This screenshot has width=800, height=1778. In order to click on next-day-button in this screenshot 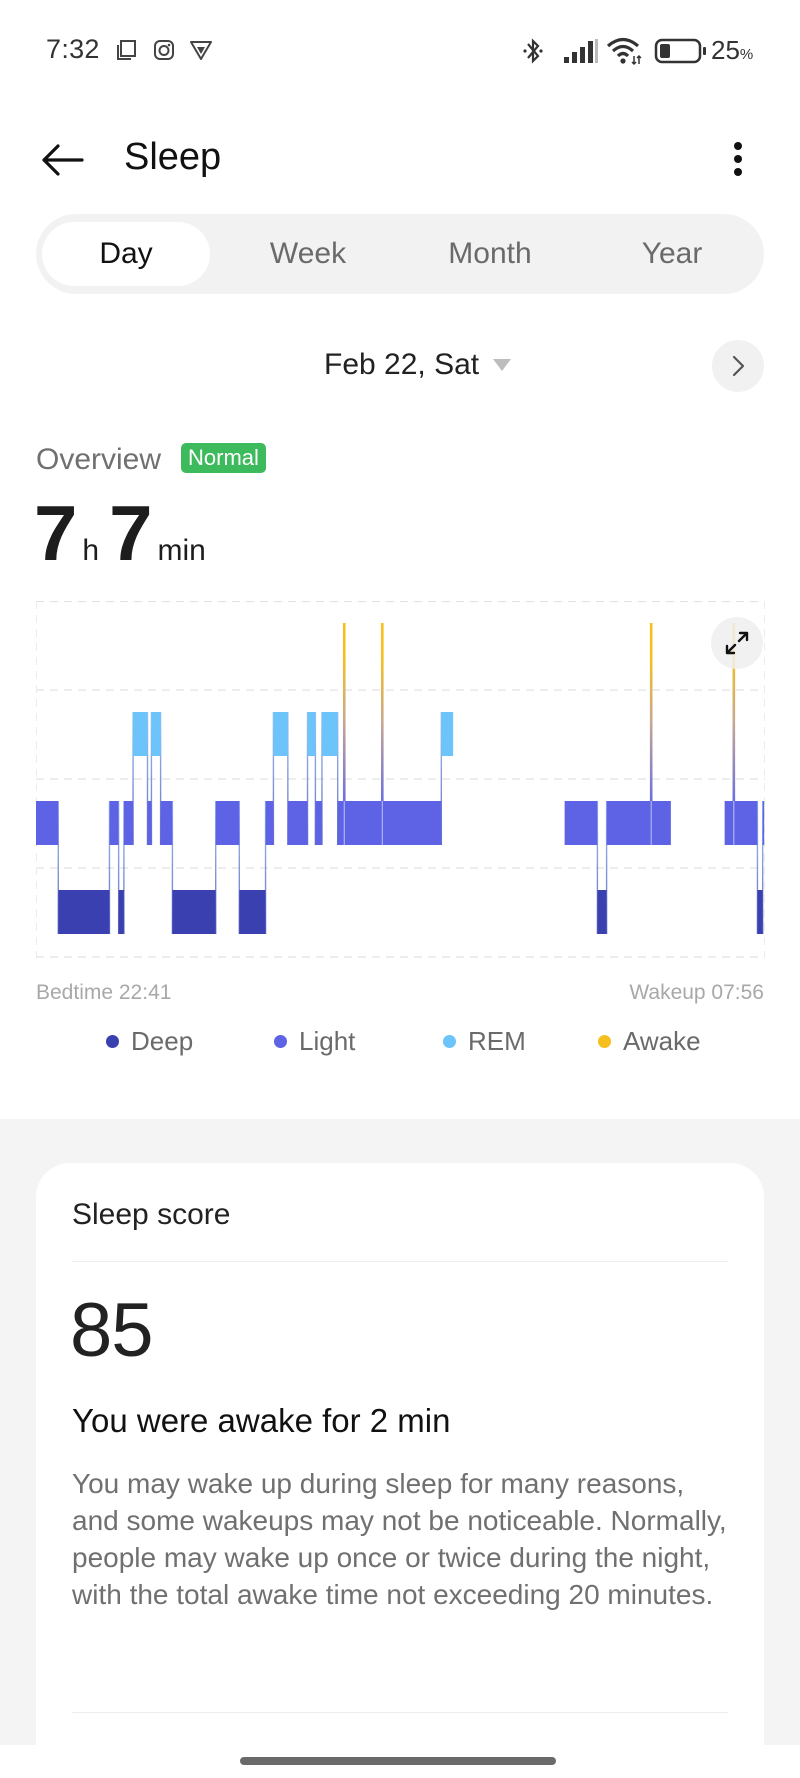, I will do `click(738, 366)`.